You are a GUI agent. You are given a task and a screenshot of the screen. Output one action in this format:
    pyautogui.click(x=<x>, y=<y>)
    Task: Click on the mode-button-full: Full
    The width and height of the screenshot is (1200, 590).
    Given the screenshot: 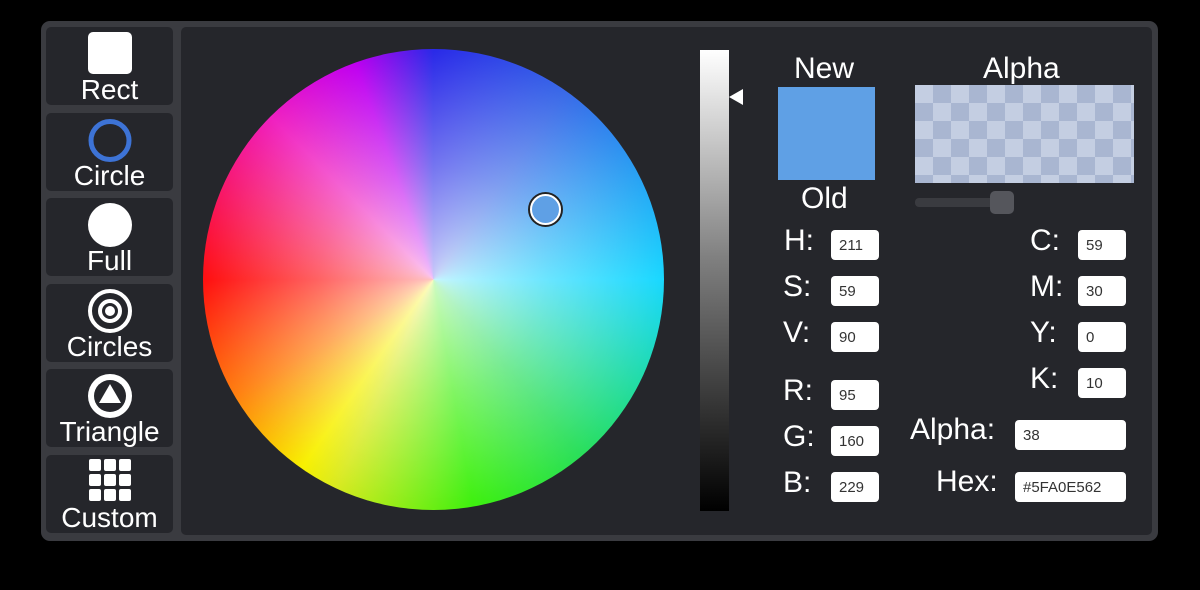 What is the action you would take?
    pyautogui.click(x=109, y=237)
    